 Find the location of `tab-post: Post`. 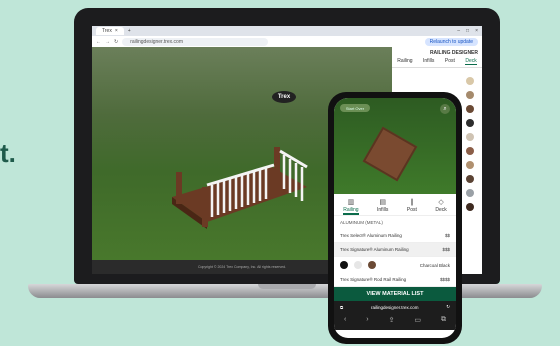

tab-post: Post is located at coordinates (450, 61).